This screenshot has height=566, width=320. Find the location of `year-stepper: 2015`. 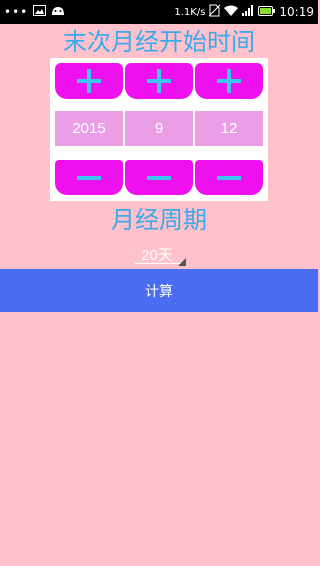

year-stepper: 2015 is located at coordinates (89, 129).